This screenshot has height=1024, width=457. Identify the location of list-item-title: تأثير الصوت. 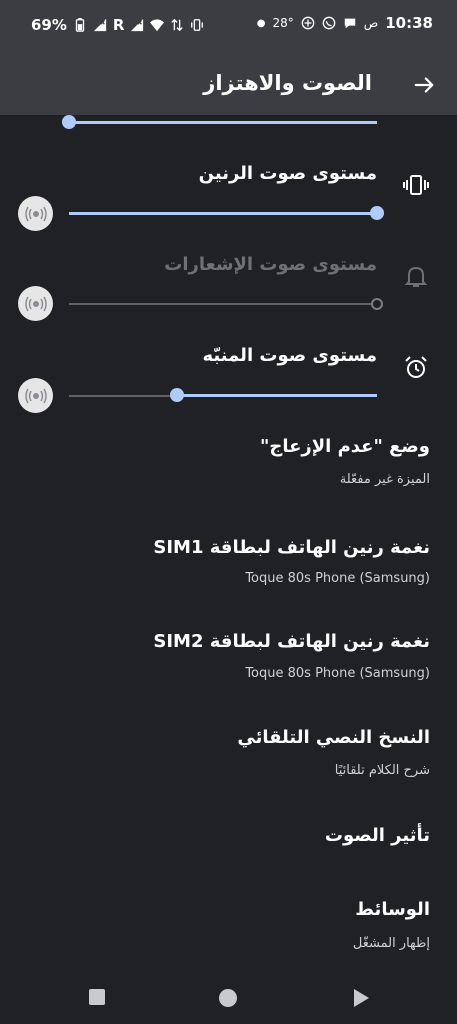
(377, 835).